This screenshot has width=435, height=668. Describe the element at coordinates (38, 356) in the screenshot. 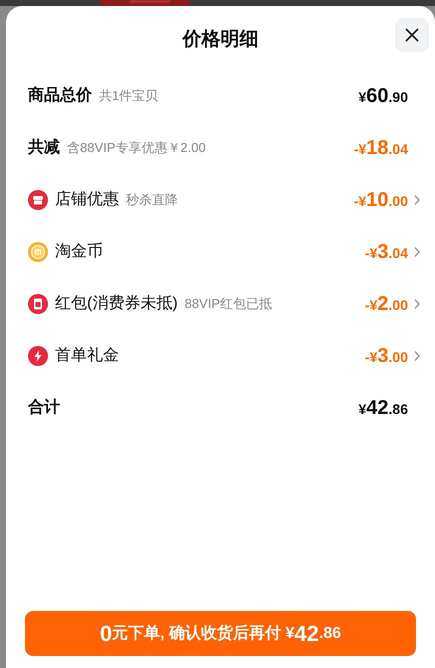

I see `lightning-icon` at that location.